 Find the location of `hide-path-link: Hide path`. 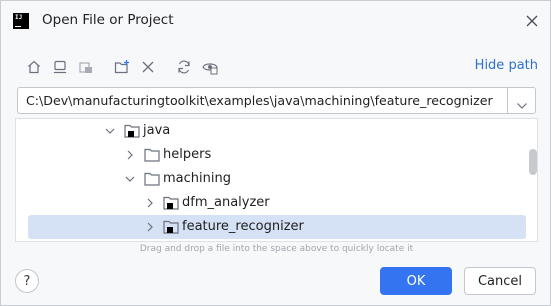

hide-path-link: Hide path is located at coordinates (506, 65).